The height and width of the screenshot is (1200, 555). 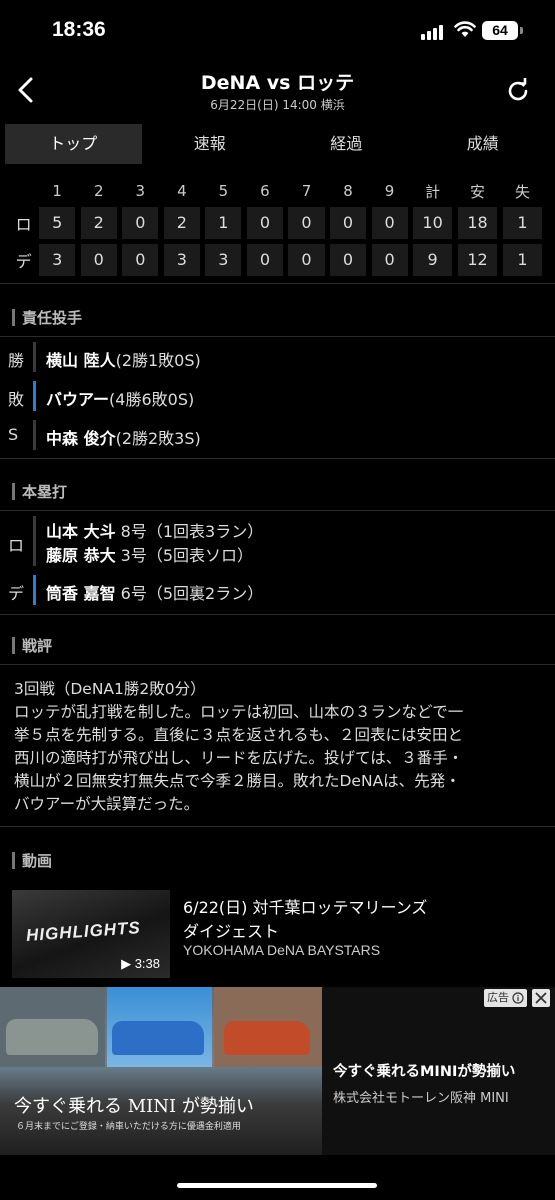 What do you see at coordinates (278, 647) in the screenshot?
I see `section-header-review: 戦評` at bounding box center [278, 647].